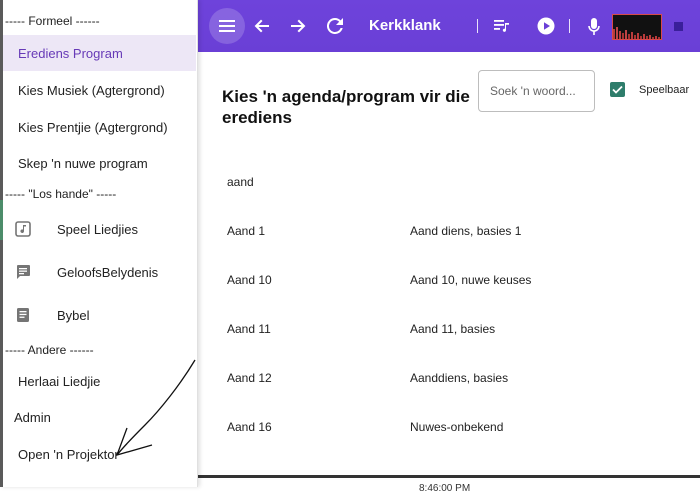  What do you see at coordinates (249, 378) in the screenshot?
I see `program-name: Aand 12` at bounding box center [249, 378].